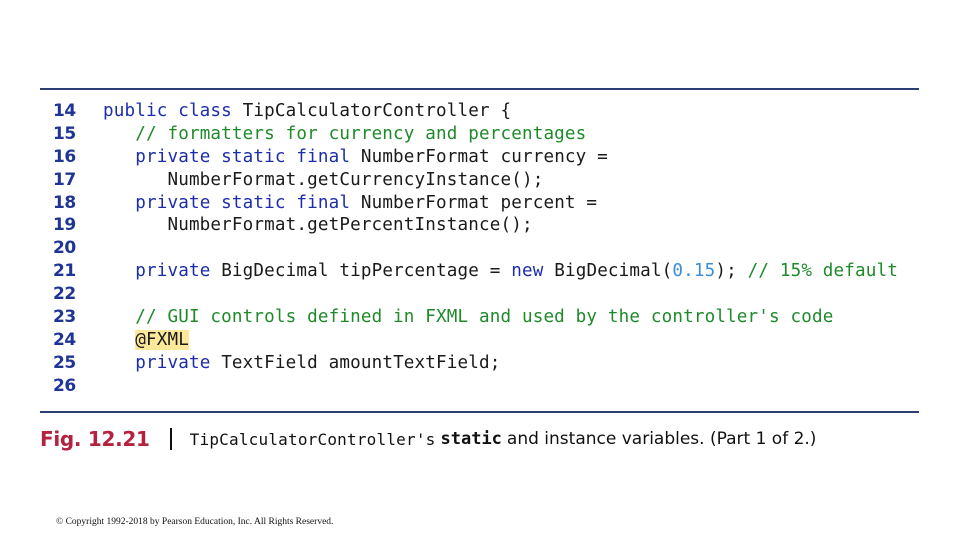  I want to click on code-token: BigDecimal tipPercentage =, so click(366, 271).